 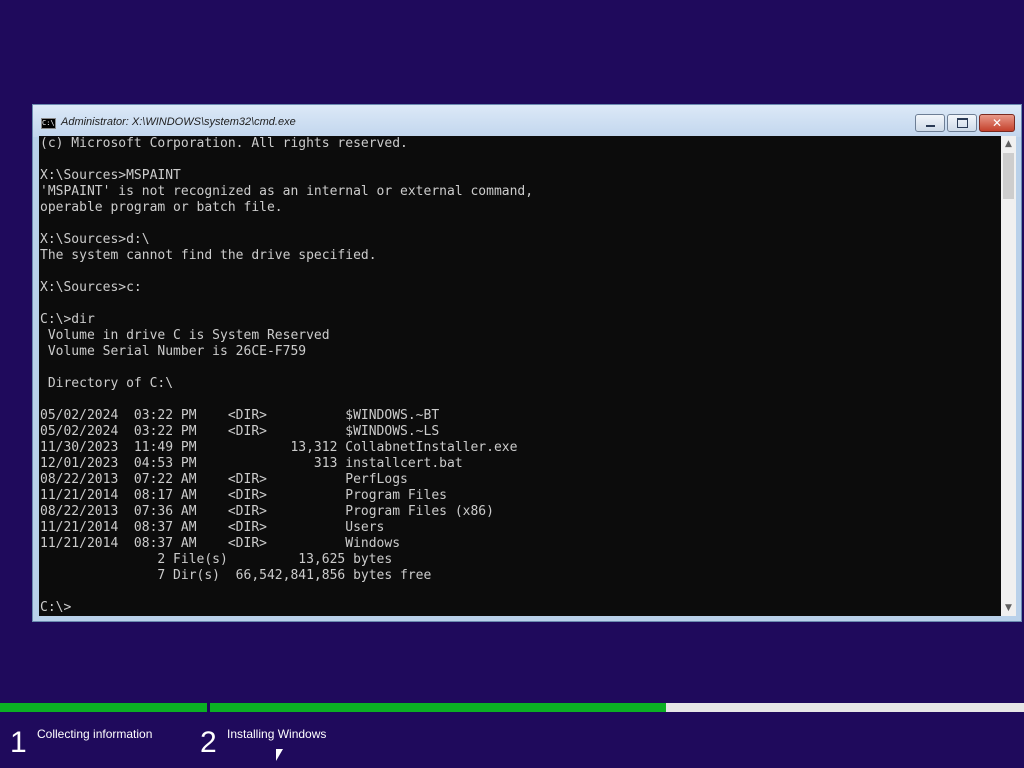 I want to click on close-button: ✕, so click(x=997, y=123).